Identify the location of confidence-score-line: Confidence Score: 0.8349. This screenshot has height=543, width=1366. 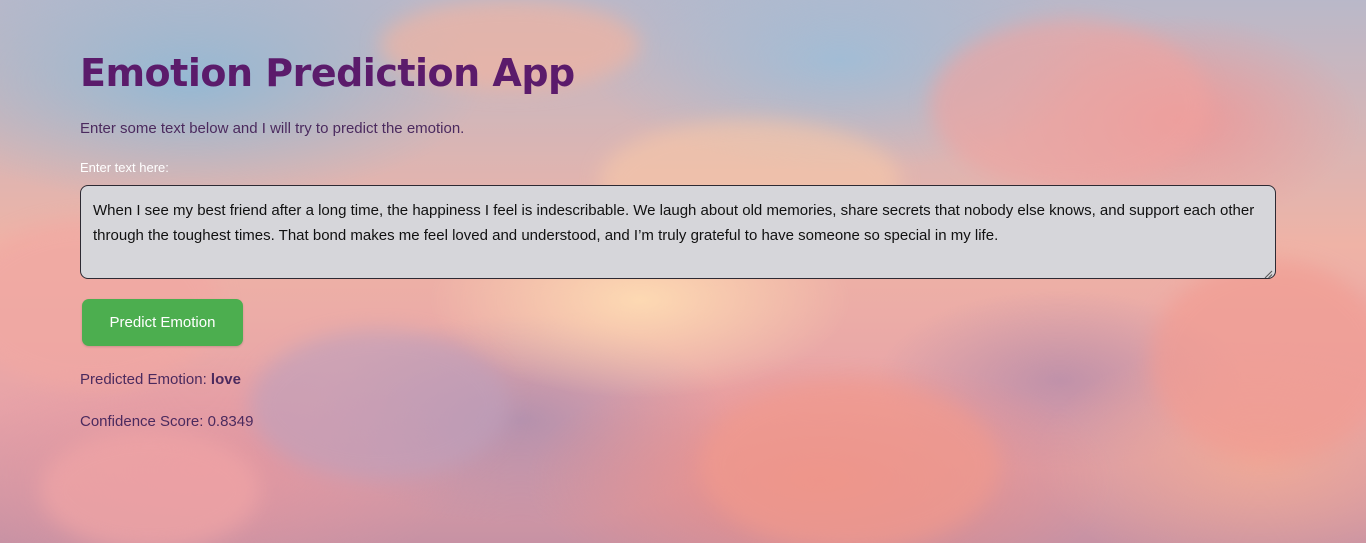
(166, 422).